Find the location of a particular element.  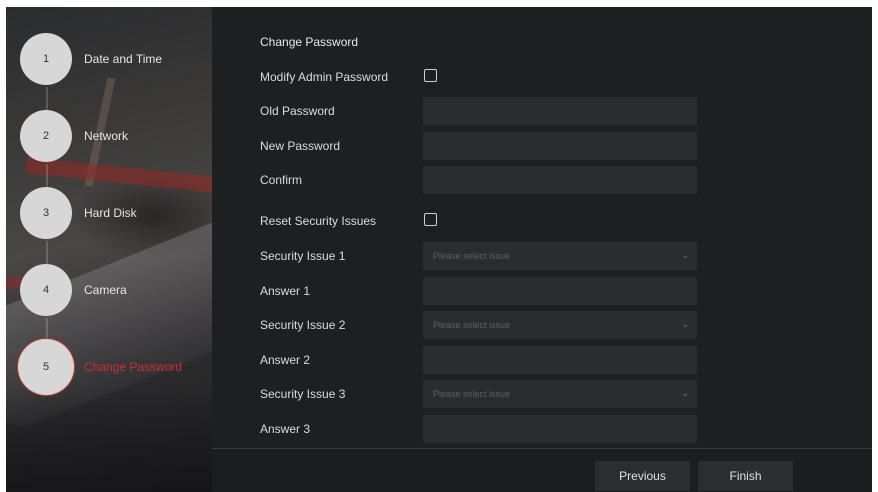

wizard-step-network: 2 Network is located at coordinates (115, 136).